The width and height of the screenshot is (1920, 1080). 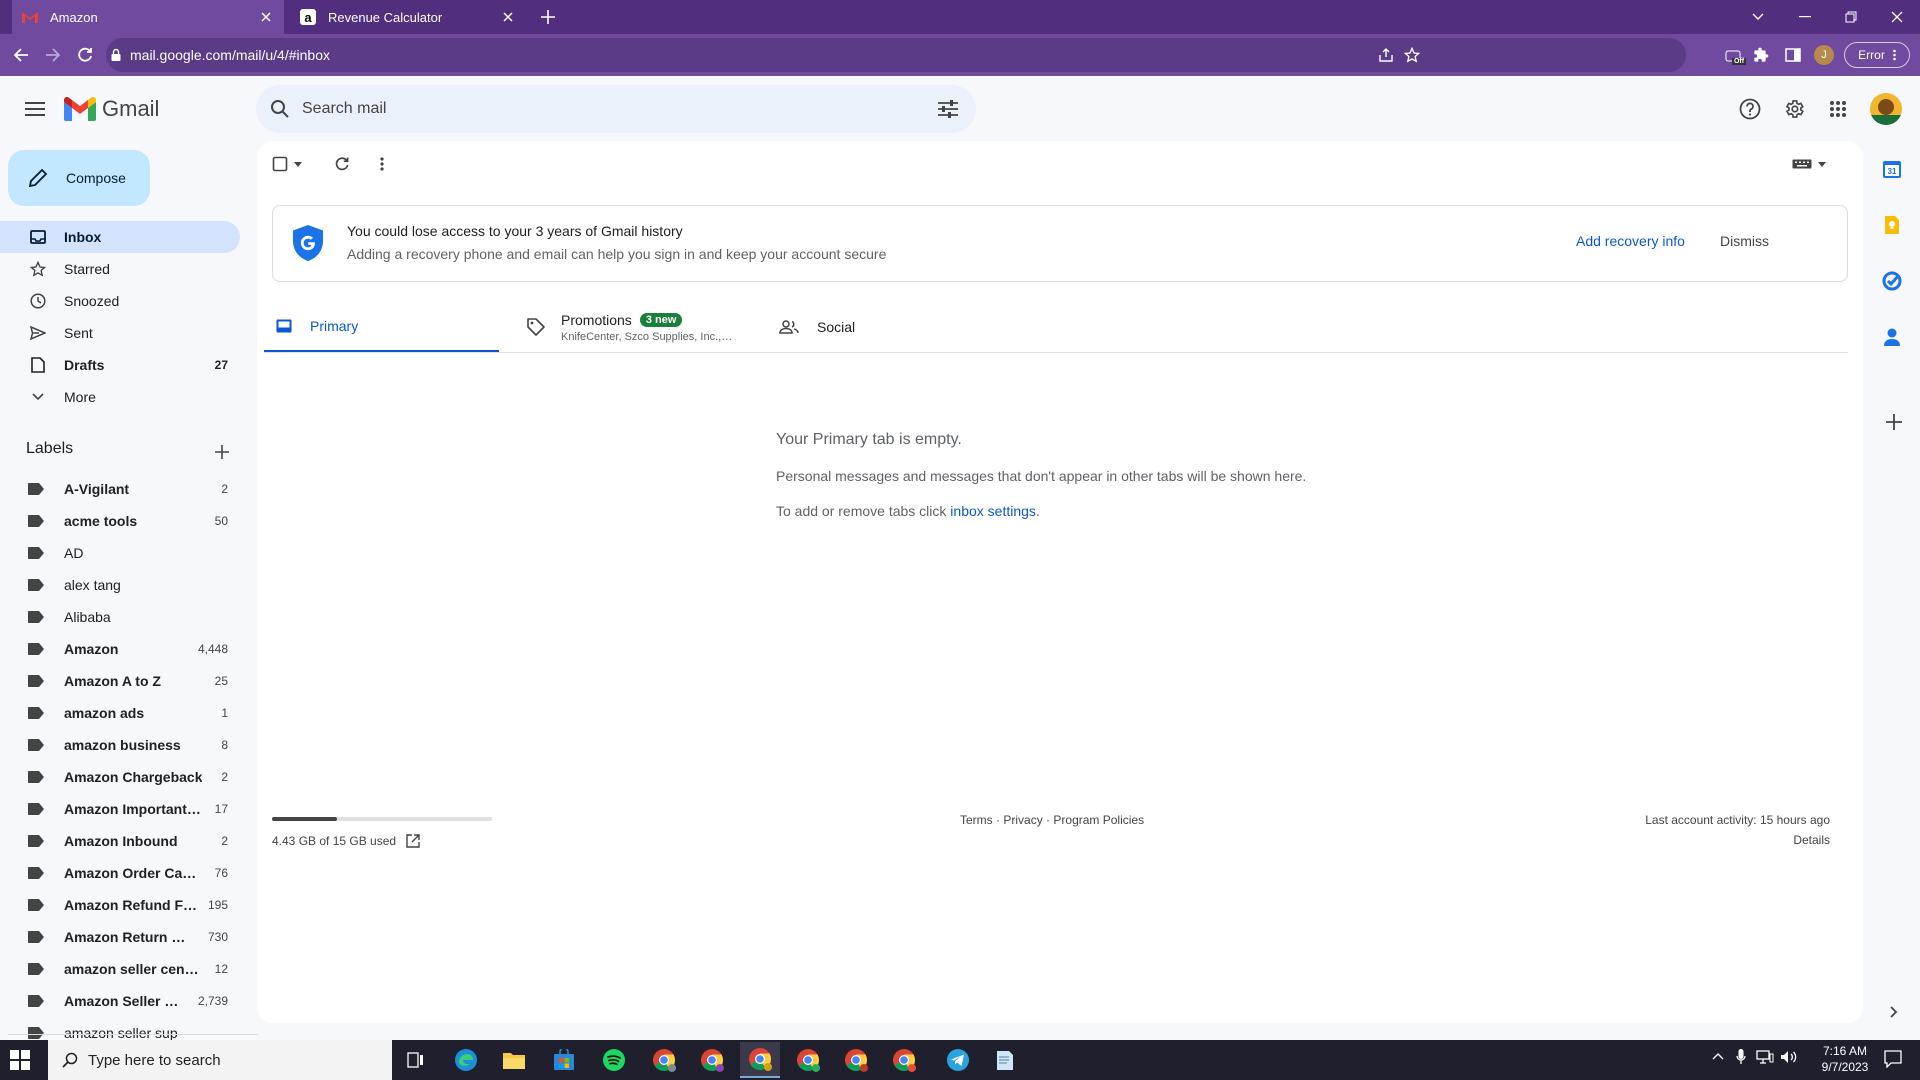 What do you see at coordinates (1744, 241) in the screenshot?
I see `dismiss-button: Dismiss` at bounding box center [1744, 241].